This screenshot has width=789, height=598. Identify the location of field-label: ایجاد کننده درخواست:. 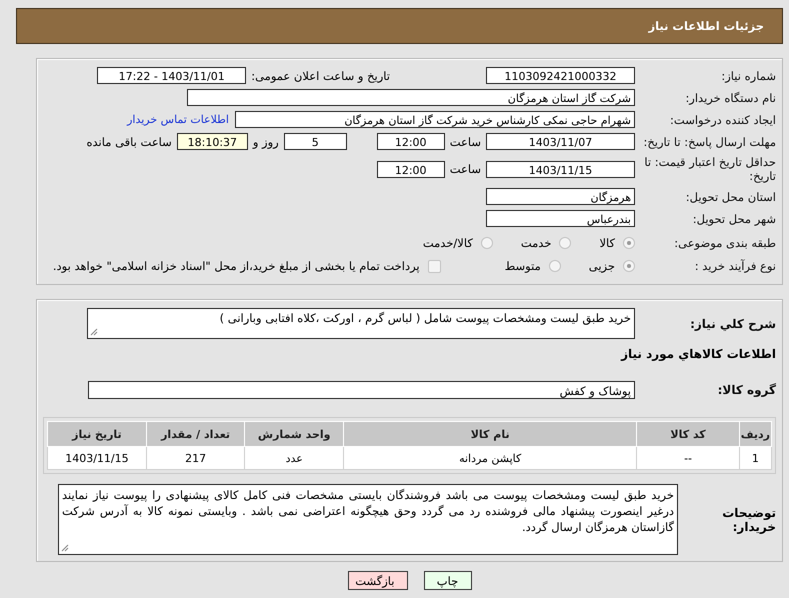
(722, 119).